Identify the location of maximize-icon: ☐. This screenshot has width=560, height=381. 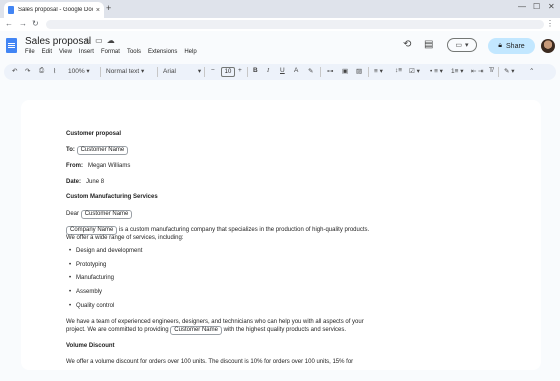
(536, 6).